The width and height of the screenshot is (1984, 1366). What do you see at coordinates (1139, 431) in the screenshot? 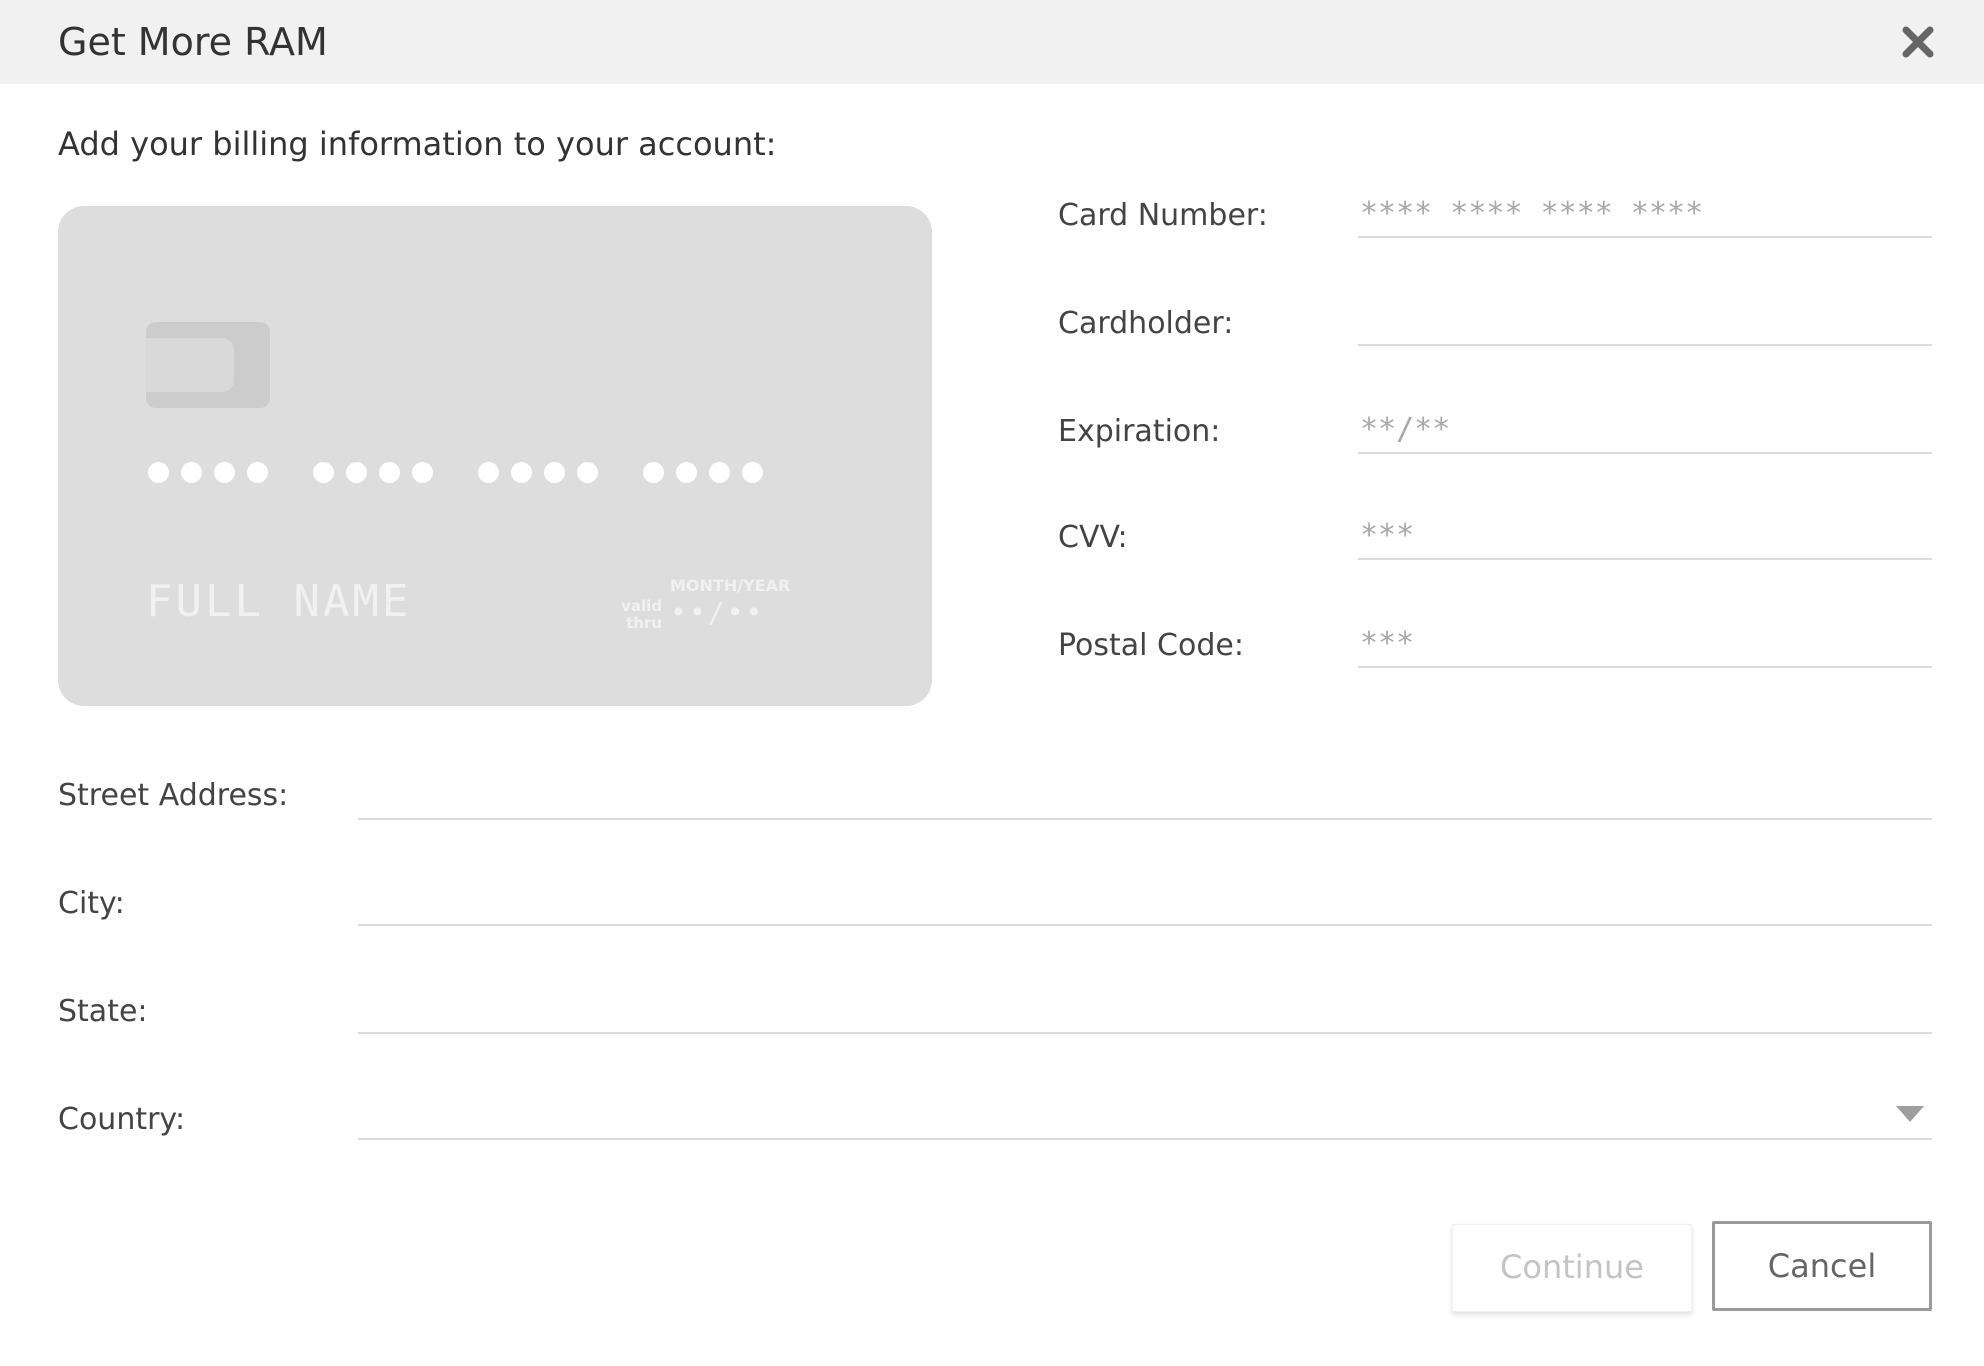
I see `expiration-label: Expiration:` at bounding box center [1139, 431].